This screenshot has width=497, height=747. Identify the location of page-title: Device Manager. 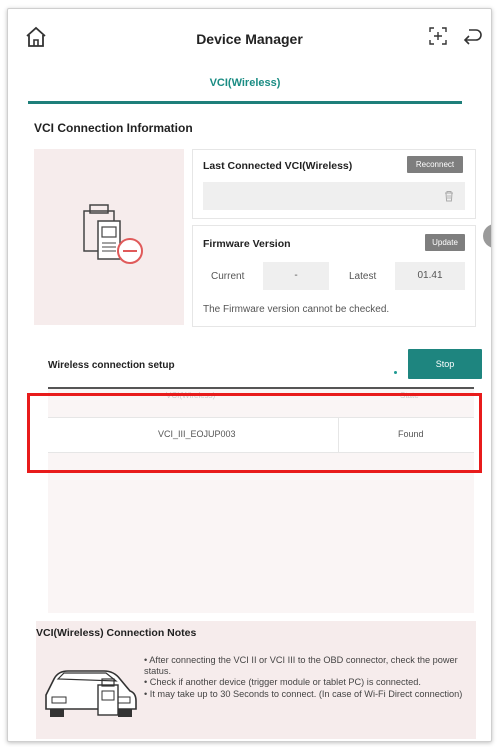
(249, 39).